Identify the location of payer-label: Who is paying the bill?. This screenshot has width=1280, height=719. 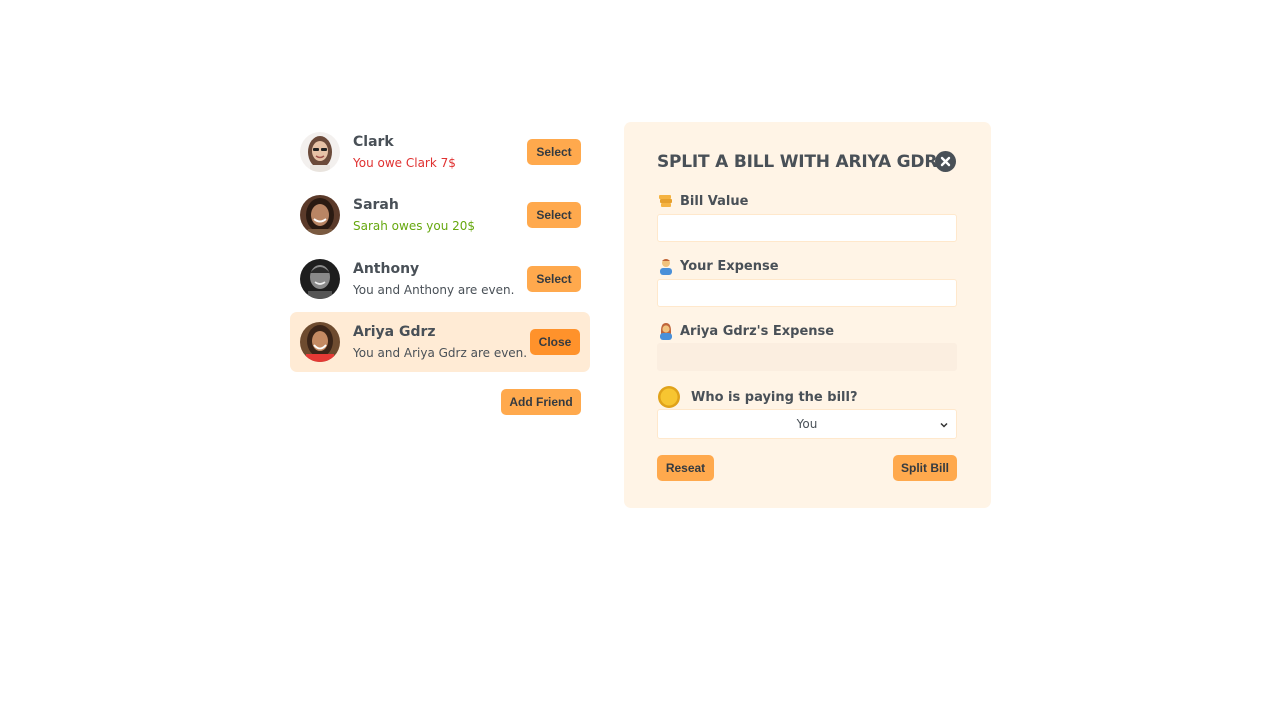
(757, 397).